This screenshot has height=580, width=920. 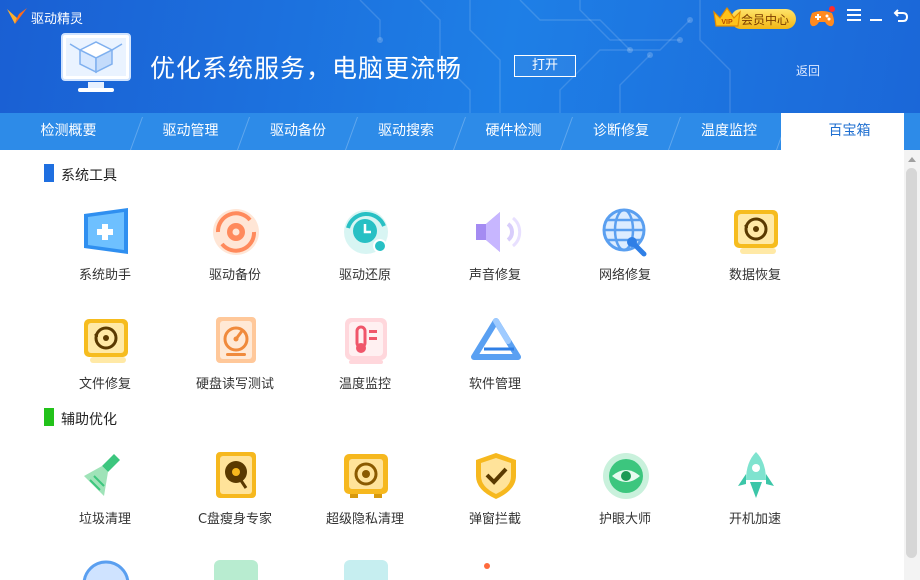 I want to click on tool-label: 驱动还原, so click(x=364, y=275).